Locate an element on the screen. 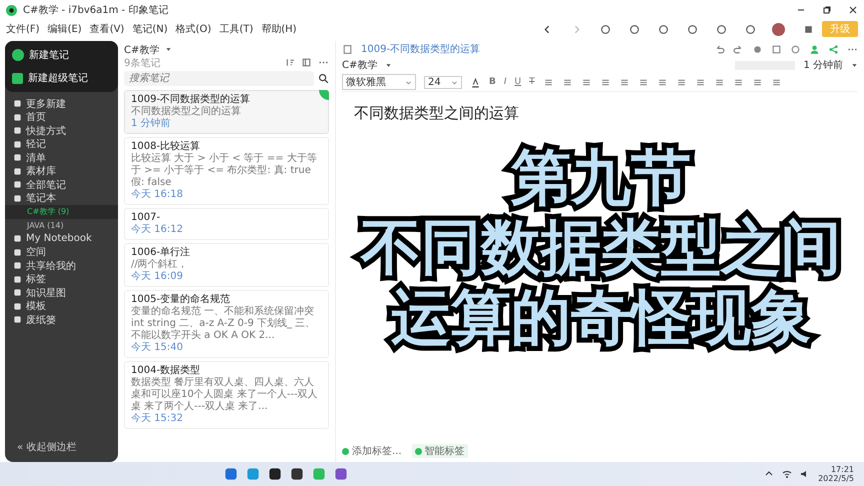 This screenshot has width=864, height=486. note-time: 今天 16:09 is located at coordinates (157, 277).